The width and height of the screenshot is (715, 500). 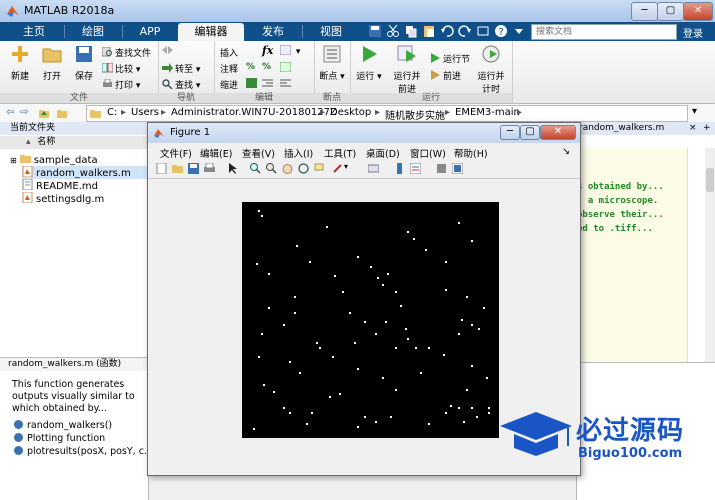 What do you see at coordinates (698, 11) in the screenshot?
I see `close-button: ✕` at bounding box center [698, 11].